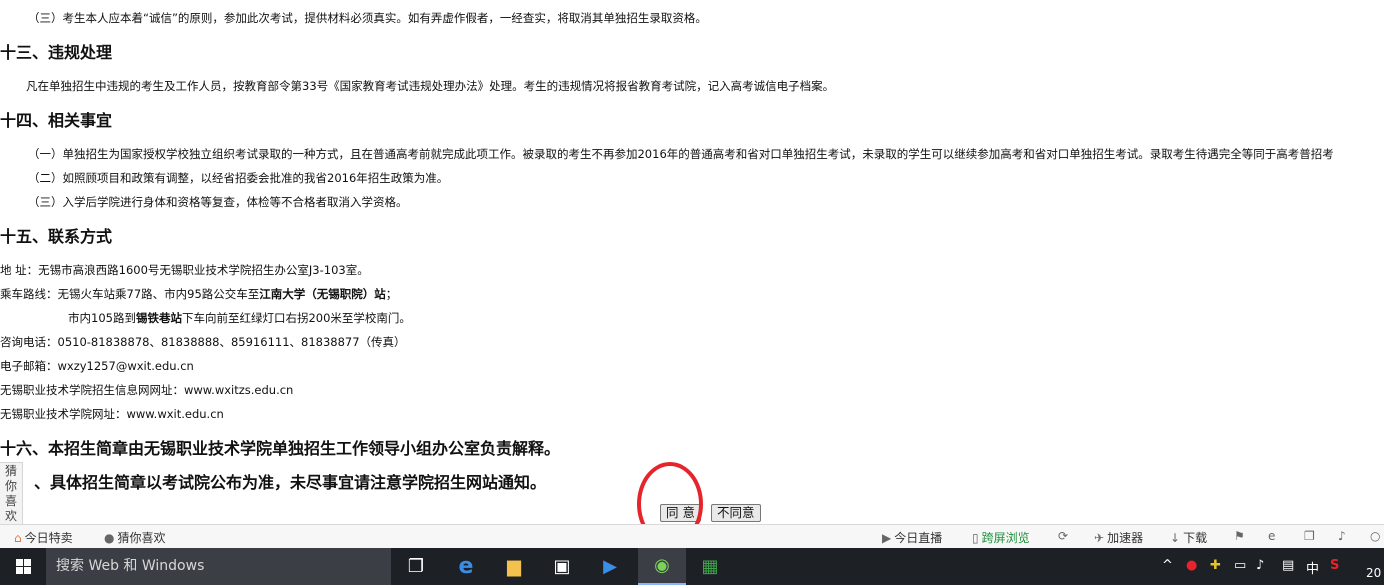 This screenshot has height=585, width=1384. I want to click on excel-icon: ▦, so click(710, 566).